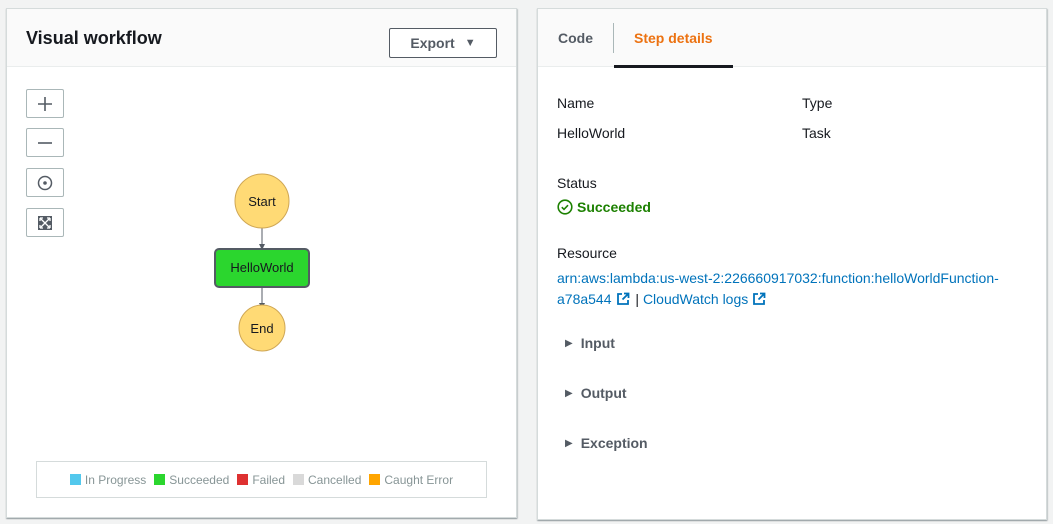 The width and height of the screenshot is (1053, 524). I want to click on tab-step-details: Step details, so click(673, 38).